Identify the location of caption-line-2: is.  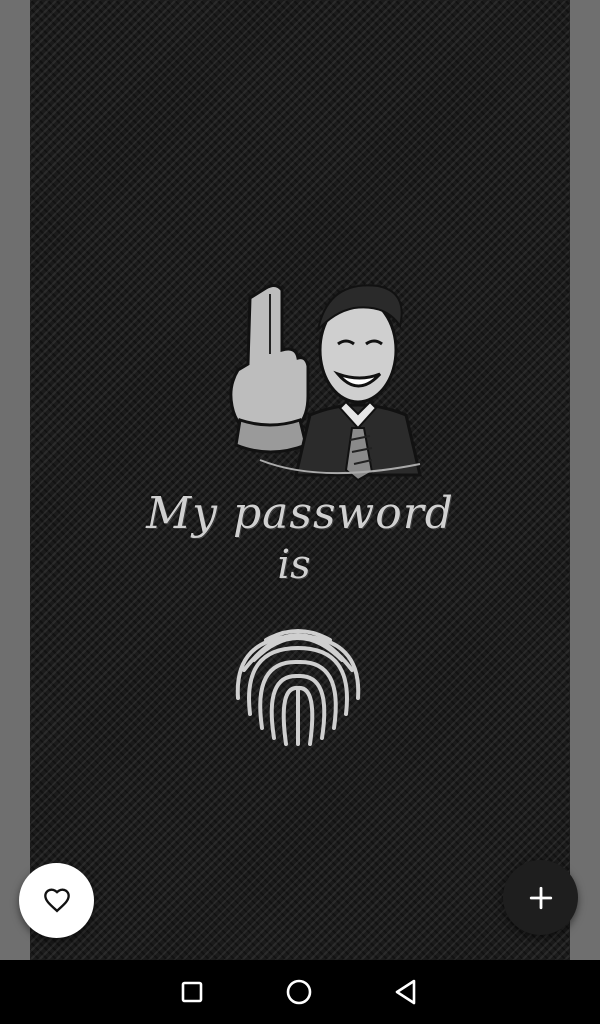
(294, 565).